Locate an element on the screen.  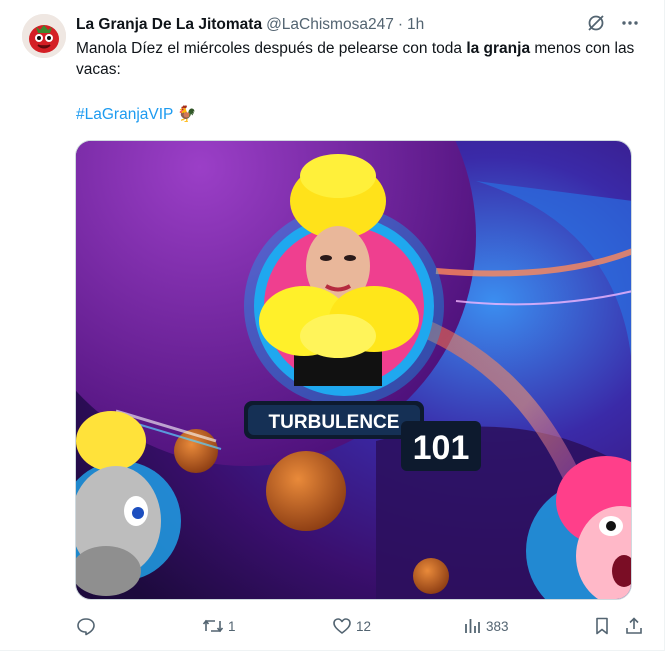
rooster-emoji: 🐓 is located at coordinates (187, 114).